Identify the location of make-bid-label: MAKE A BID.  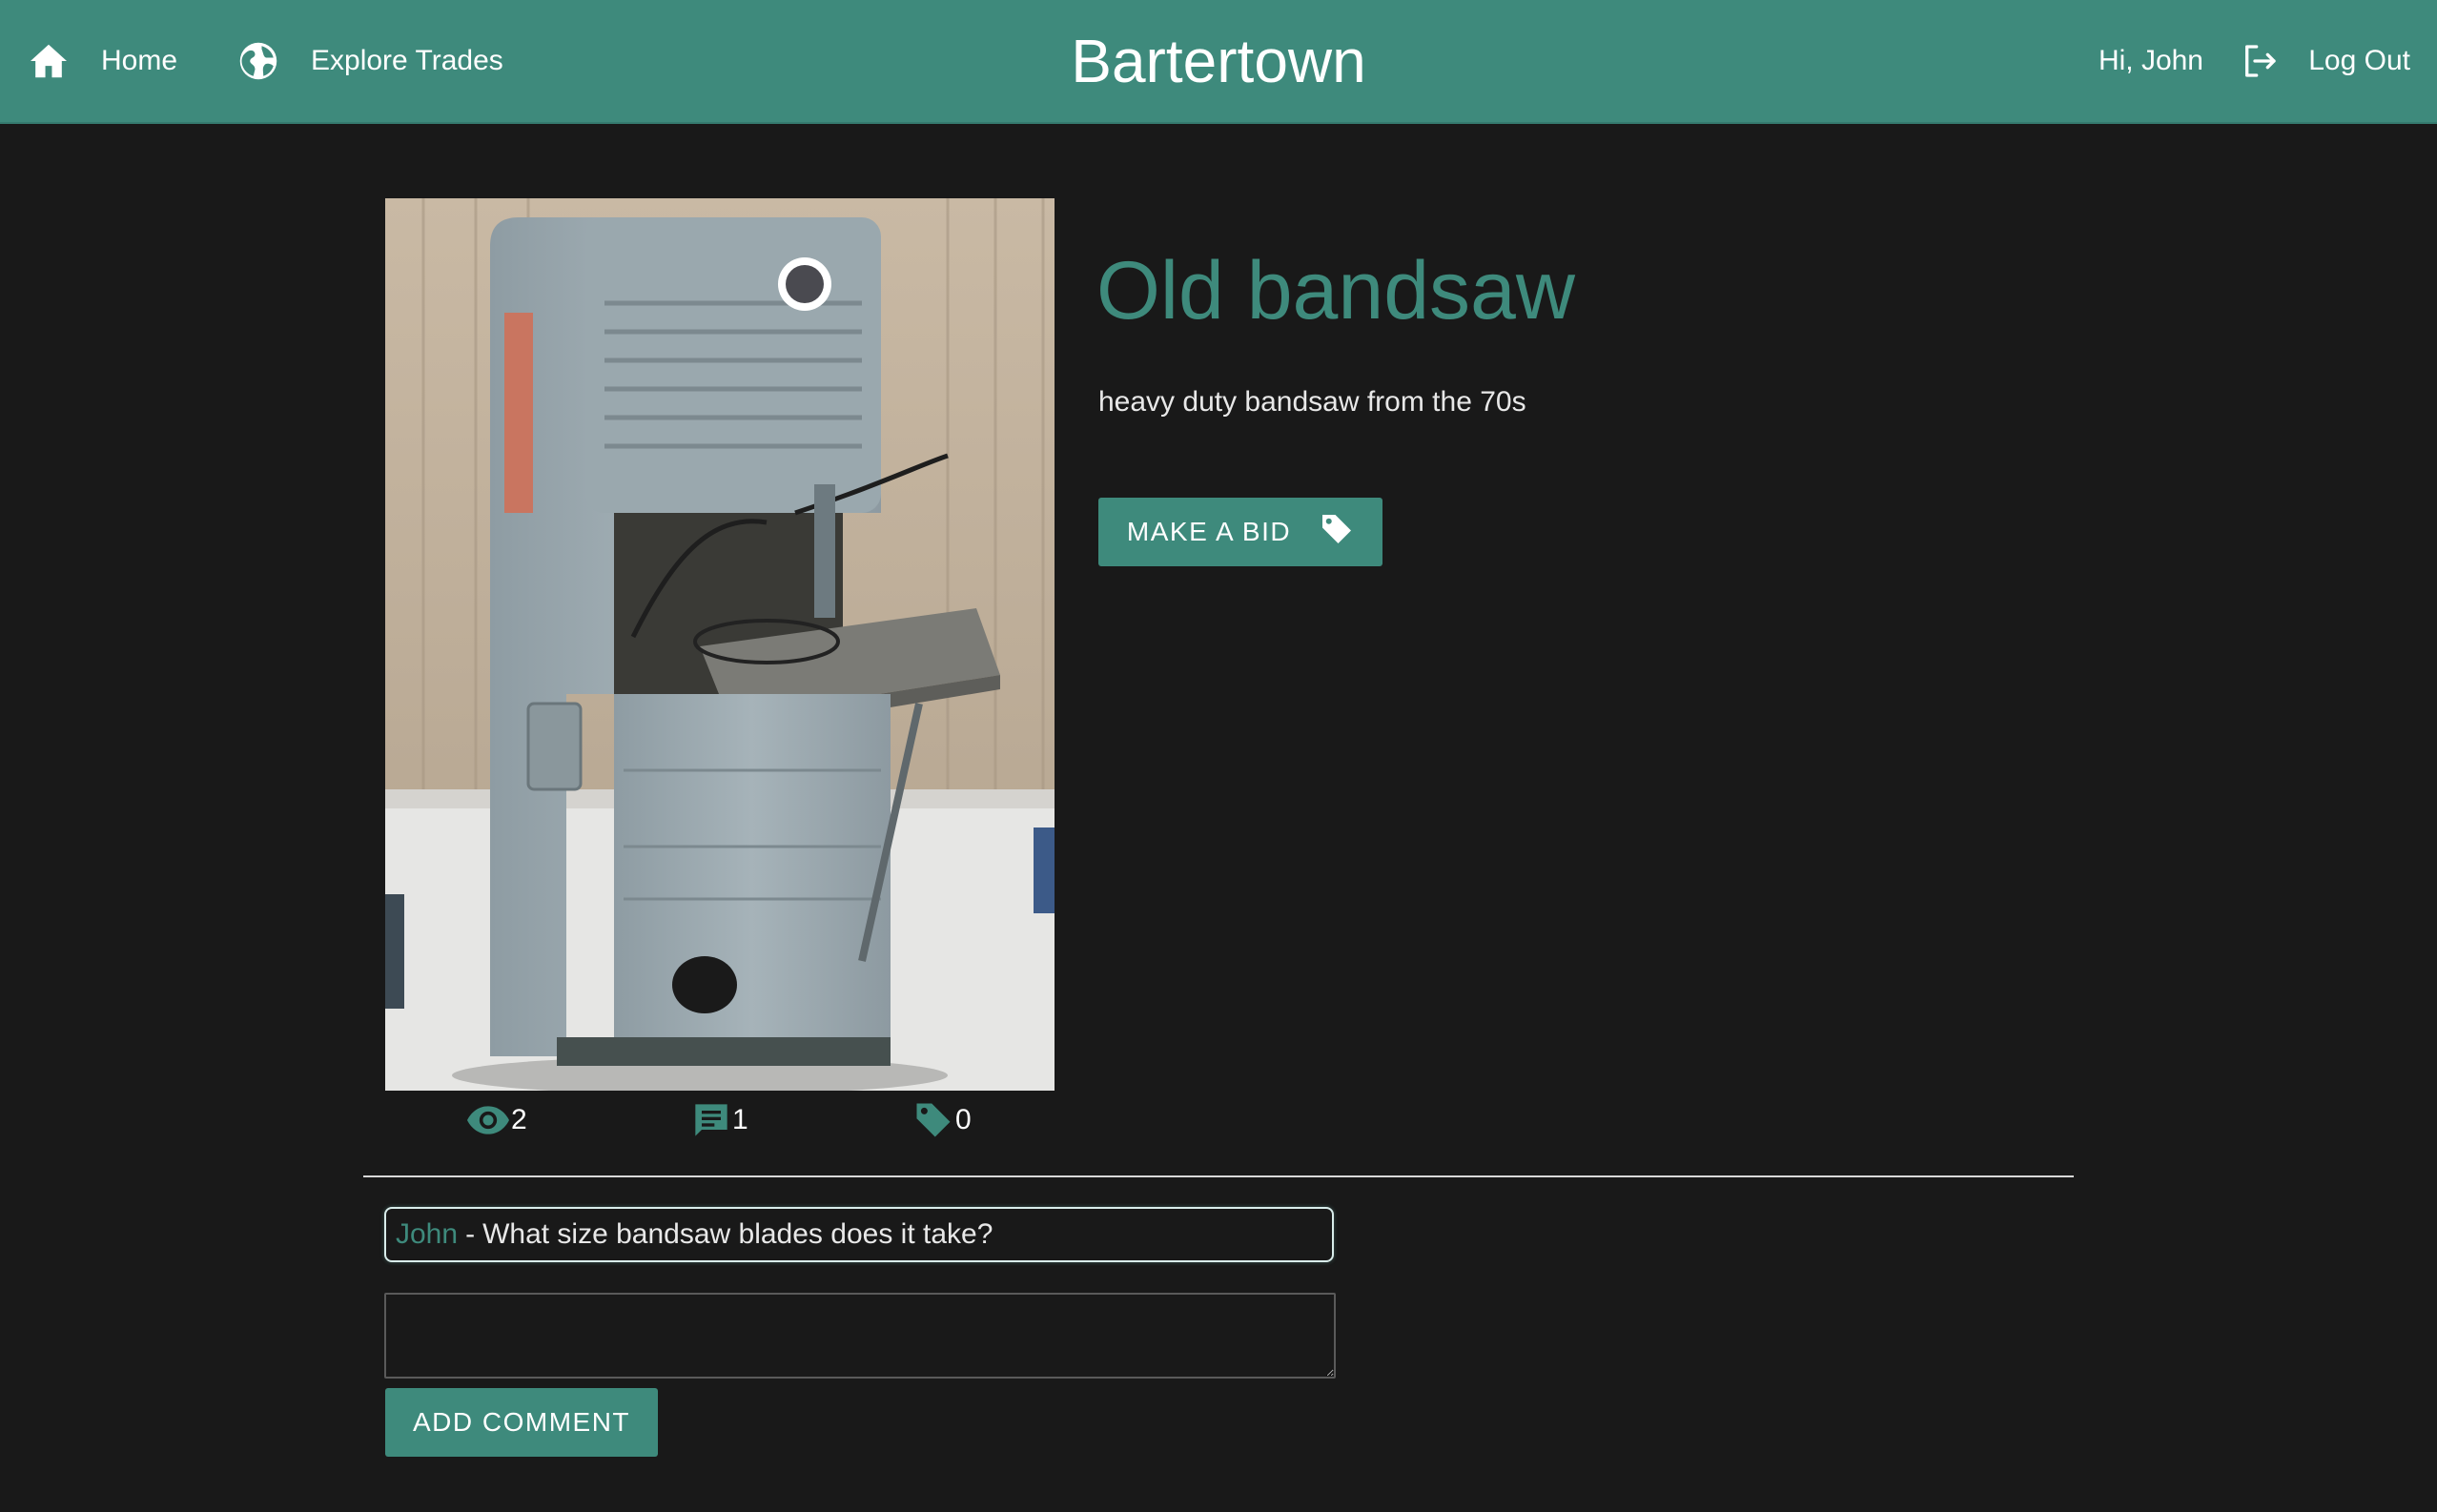
(1209, 531).